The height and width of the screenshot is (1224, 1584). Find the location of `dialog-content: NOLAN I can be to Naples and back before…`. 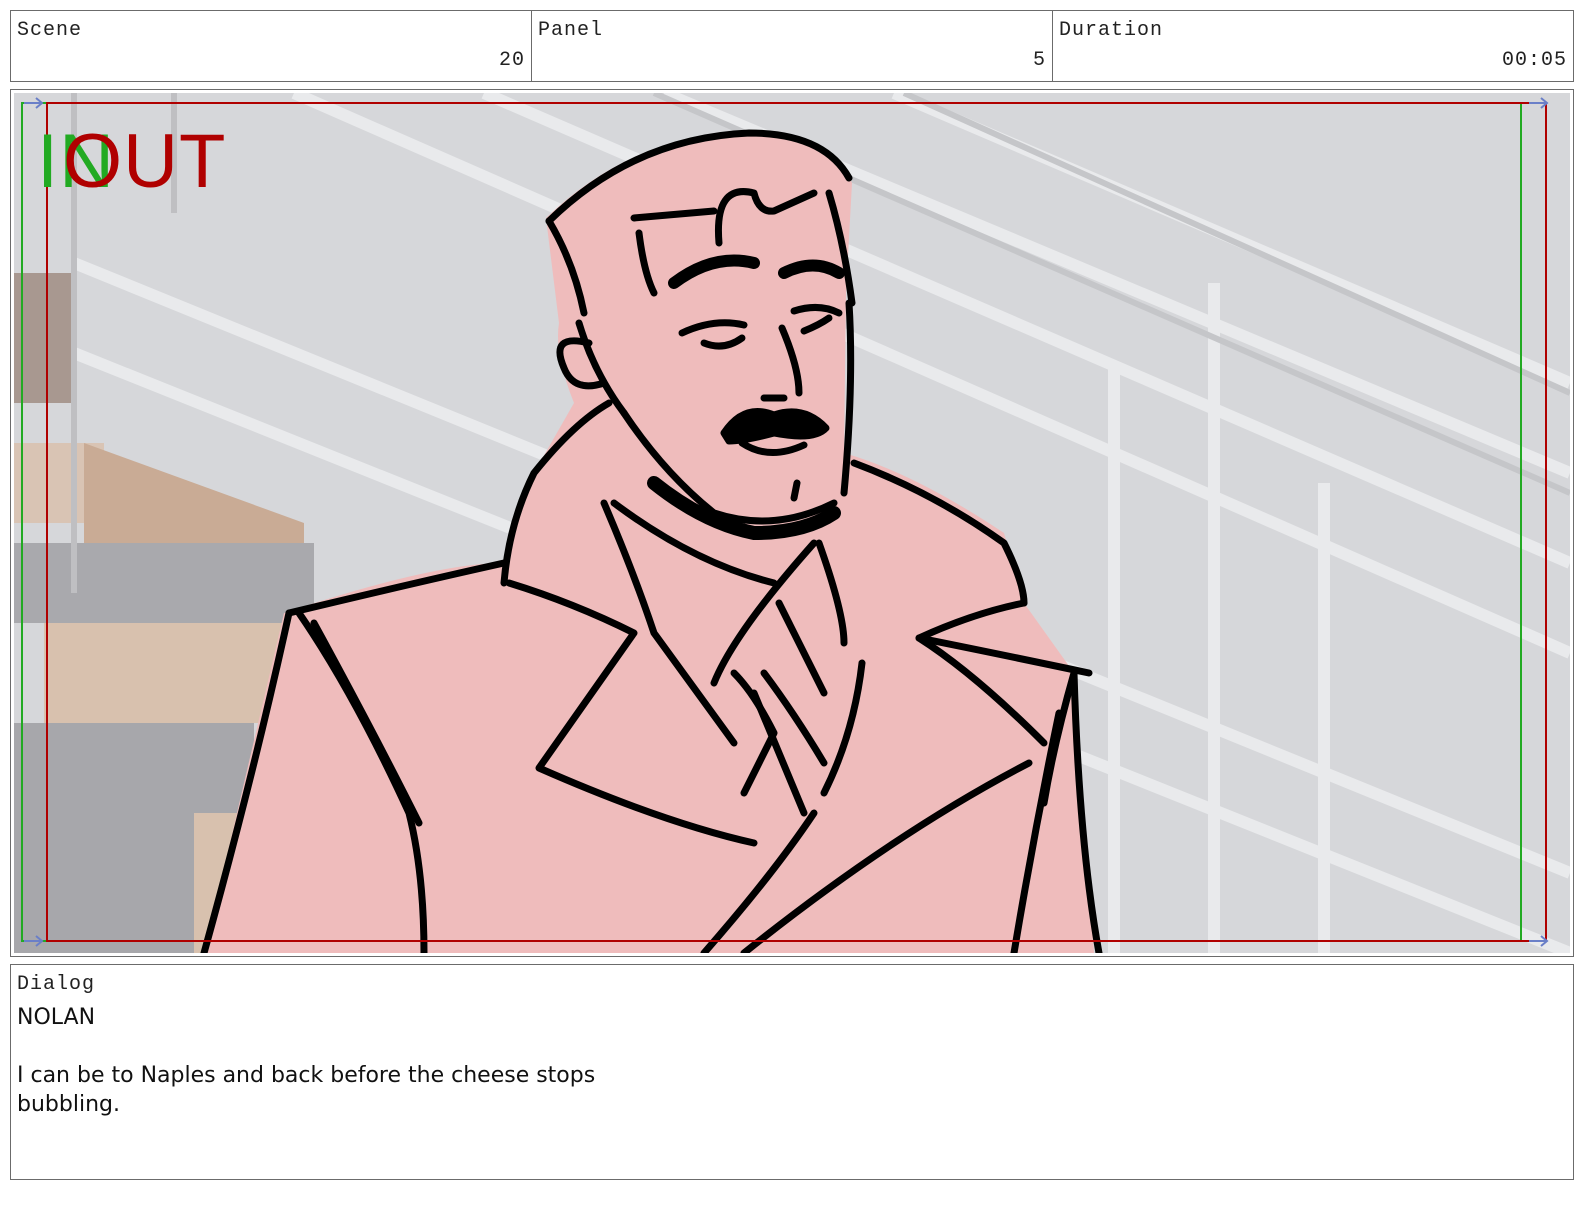

dialog-content: NOLAN I can be to Naples and back before… is located at coordinates (317, 1061).